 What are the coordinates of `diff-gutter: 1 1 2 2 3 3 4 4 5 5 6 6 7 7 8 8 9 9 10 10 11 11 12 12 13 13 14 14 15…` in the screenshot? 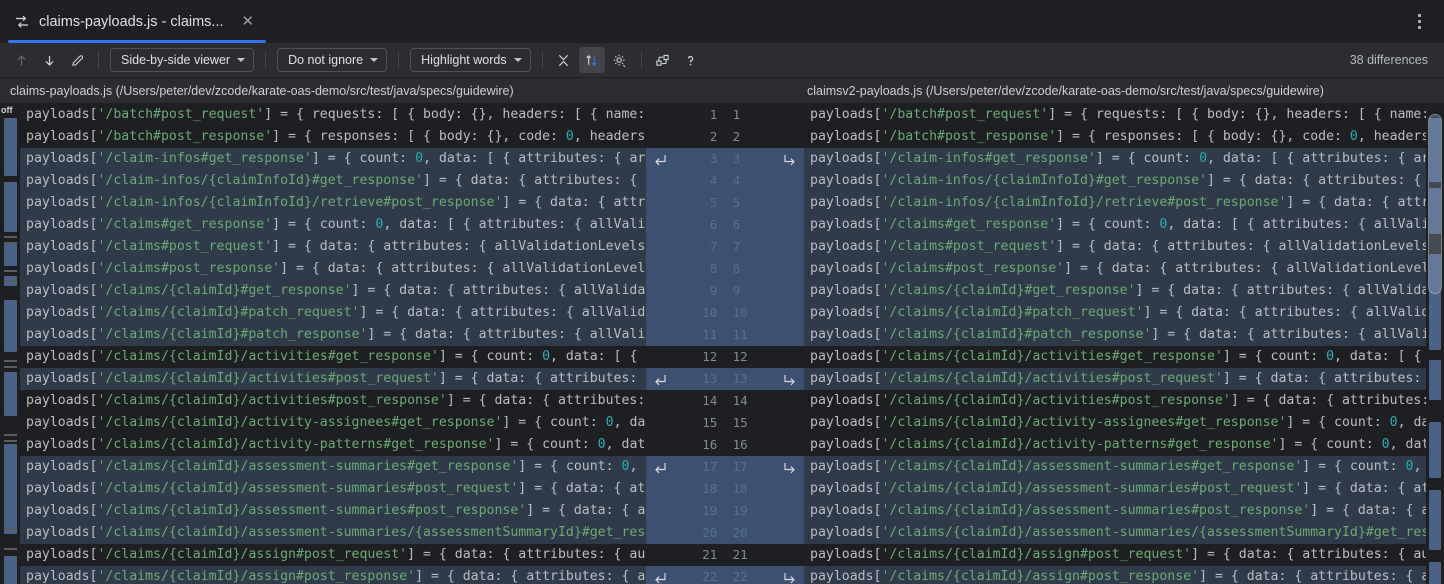 It's located at (725, 344).